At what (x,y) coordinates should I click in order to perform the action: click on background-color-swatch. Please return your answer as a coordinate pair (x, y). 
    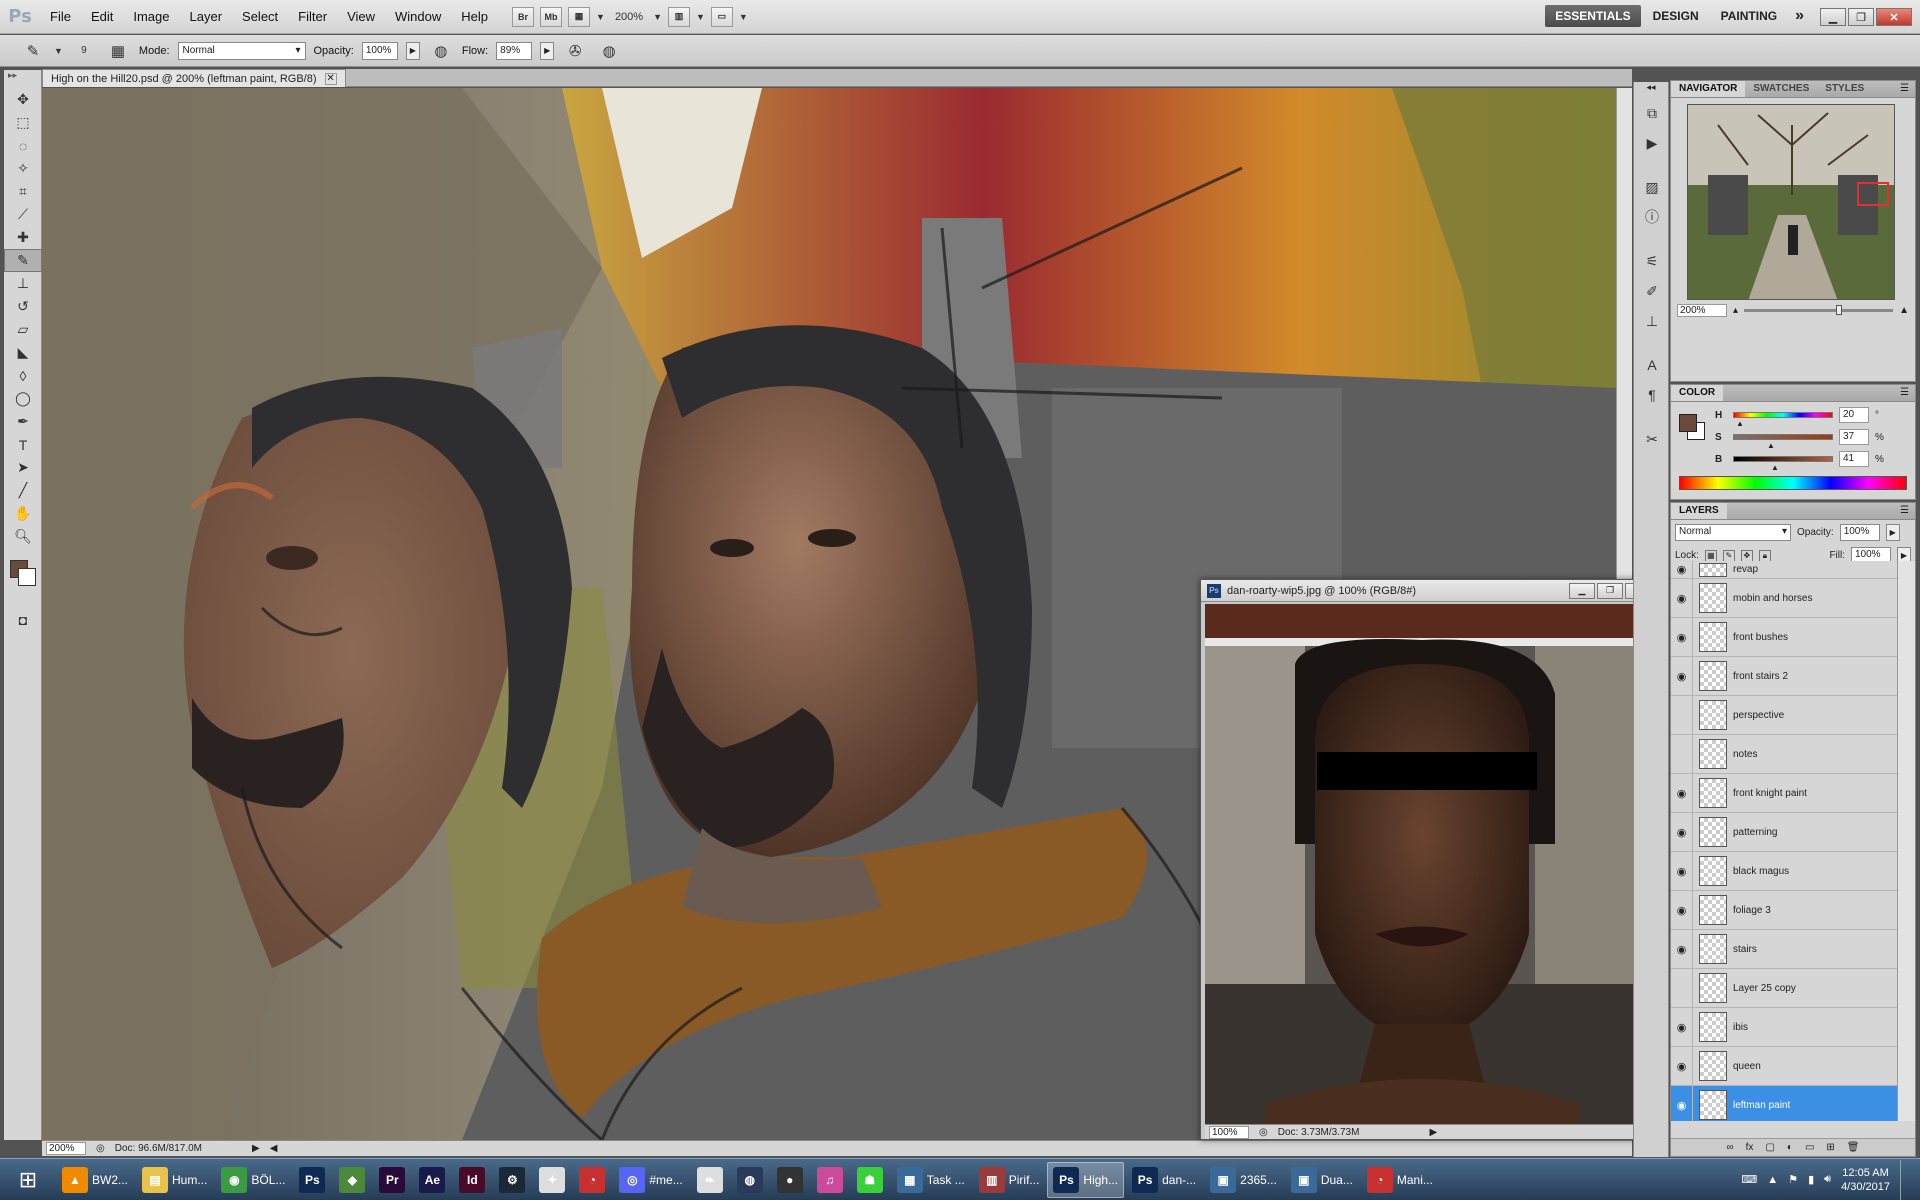
    Looking at the image, I should click on (27, 577).